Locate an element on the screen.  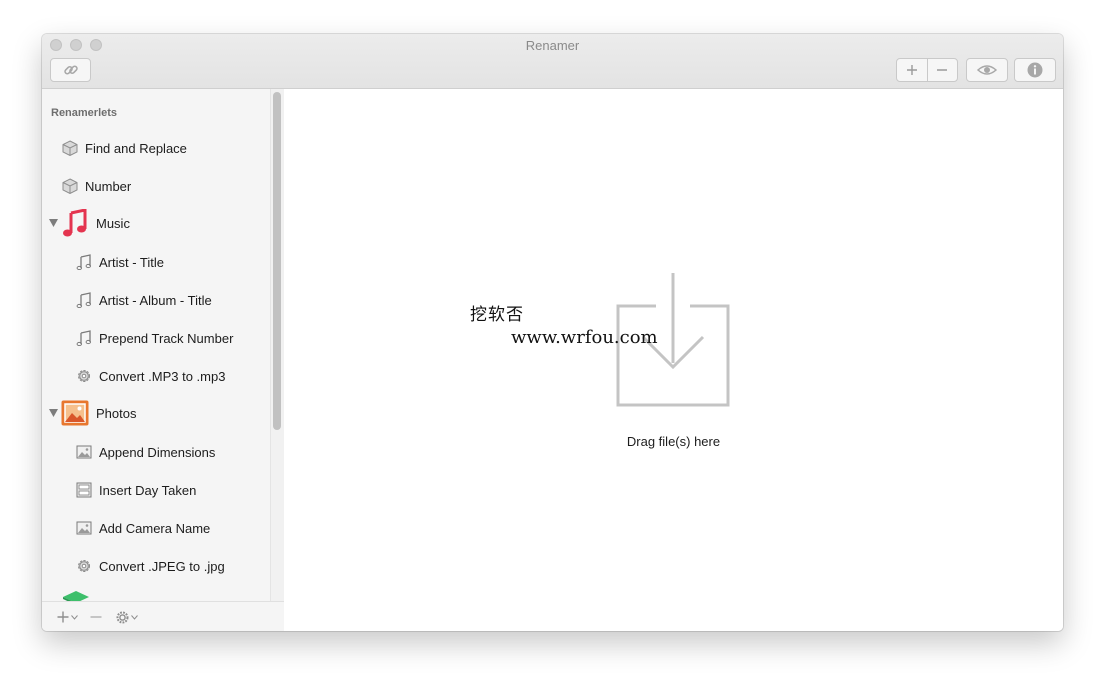
info-icon is located at coordinates (1035, 70).